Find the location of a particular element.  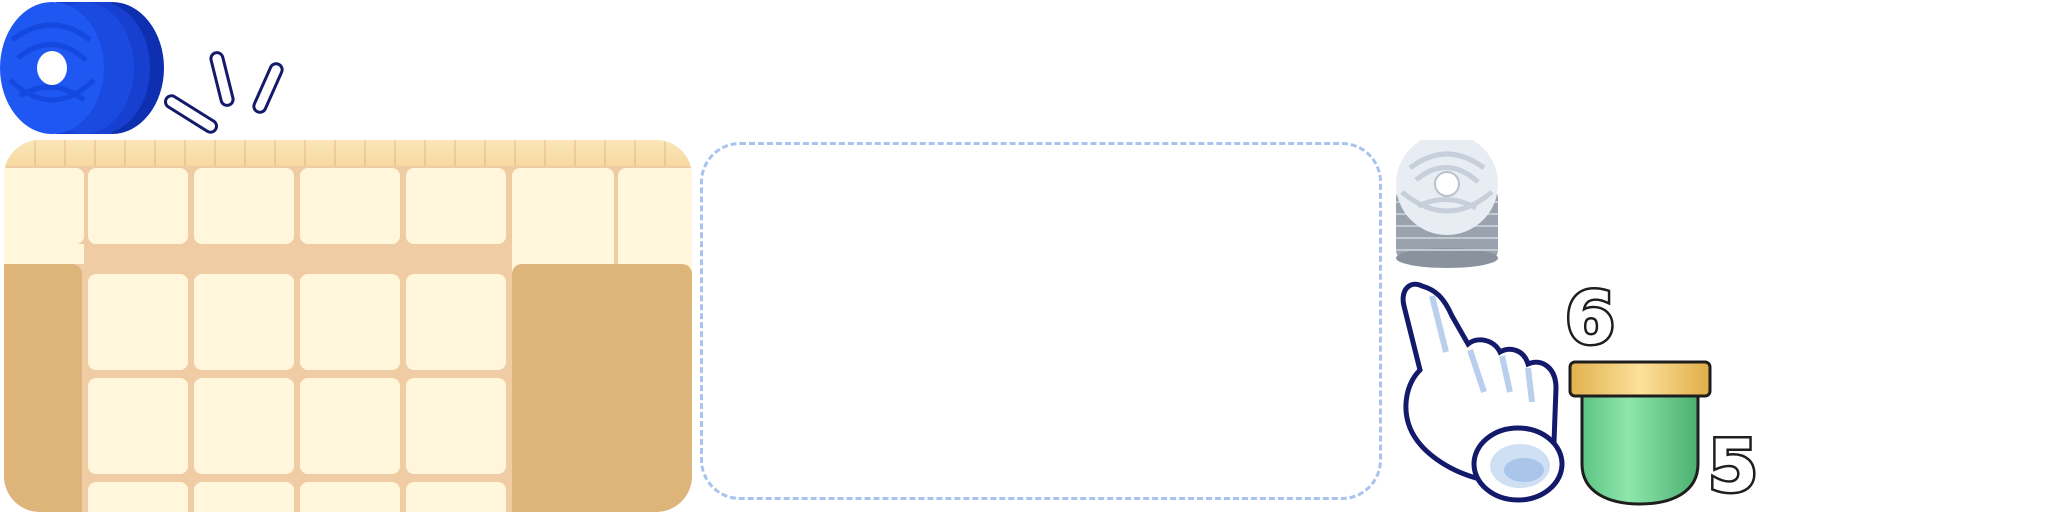

next-white-spool is located at coordinates (1447, 201).